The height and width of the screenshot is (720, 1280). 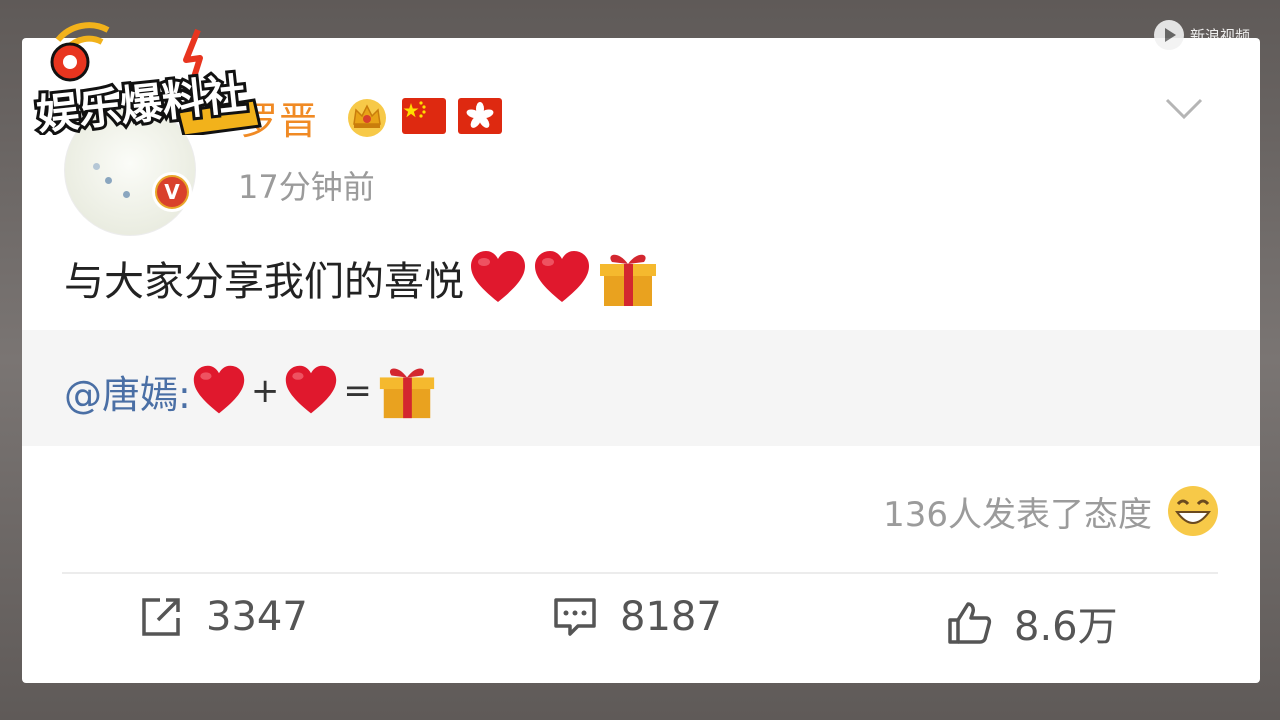 I want to click on reaction-count-text: 136人发表了态度, so click(x=1017, y=514).